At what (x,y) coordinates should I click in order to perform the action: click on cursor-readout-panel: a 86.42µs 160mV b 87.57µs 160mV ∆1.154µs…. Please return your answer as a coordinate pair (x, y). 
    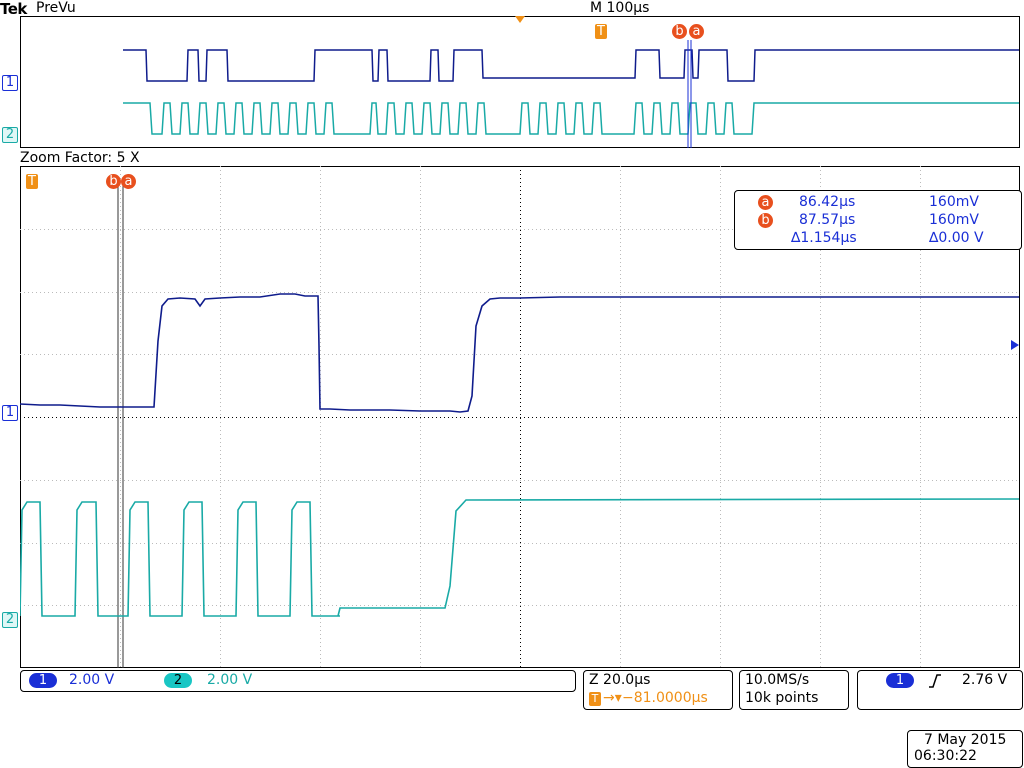
    Looking at the image, I should click on (878, 220).